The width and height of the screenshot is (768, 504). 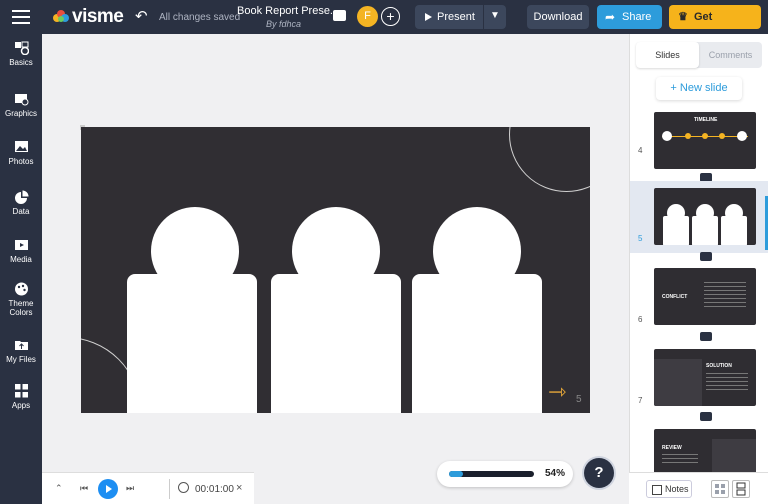 I want to click on zoom-slider, so click(x=491, y=474).